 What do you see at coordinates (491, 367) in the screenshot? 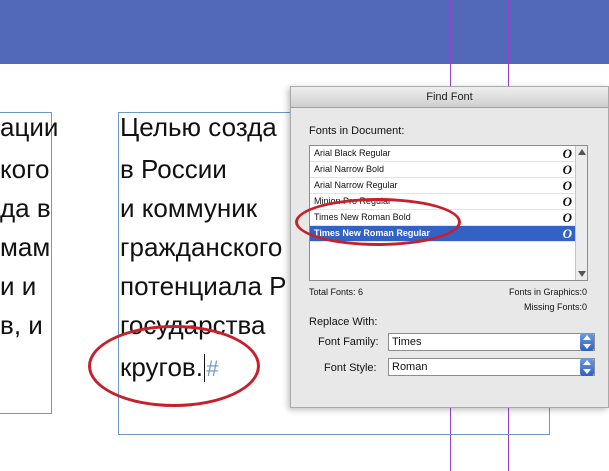
I see `font-style-select: Roman` at bounding box center [491, 367].